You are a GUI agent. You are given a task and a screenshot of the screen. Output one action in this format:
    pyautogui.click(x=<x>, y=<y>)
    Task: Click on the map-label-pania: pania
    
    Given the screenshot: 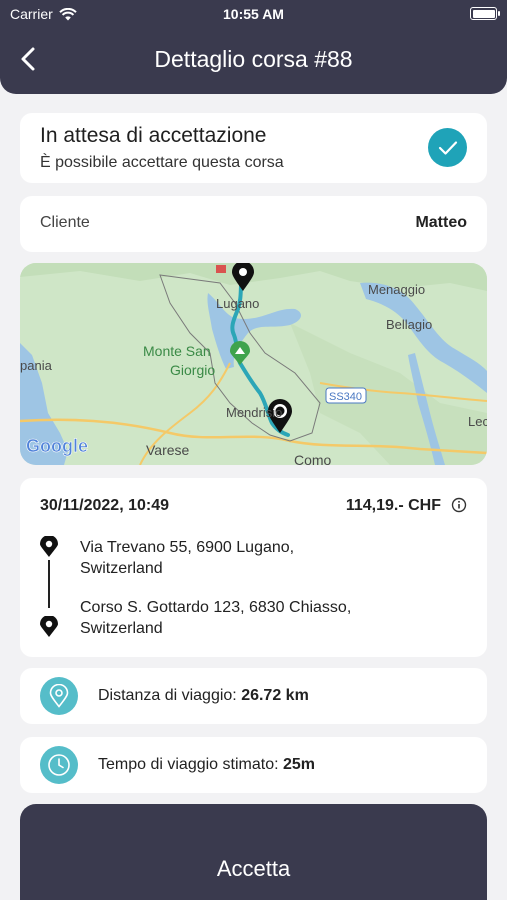 What is the action you would take?
    pyautogui.click(x=36, y=365)
    